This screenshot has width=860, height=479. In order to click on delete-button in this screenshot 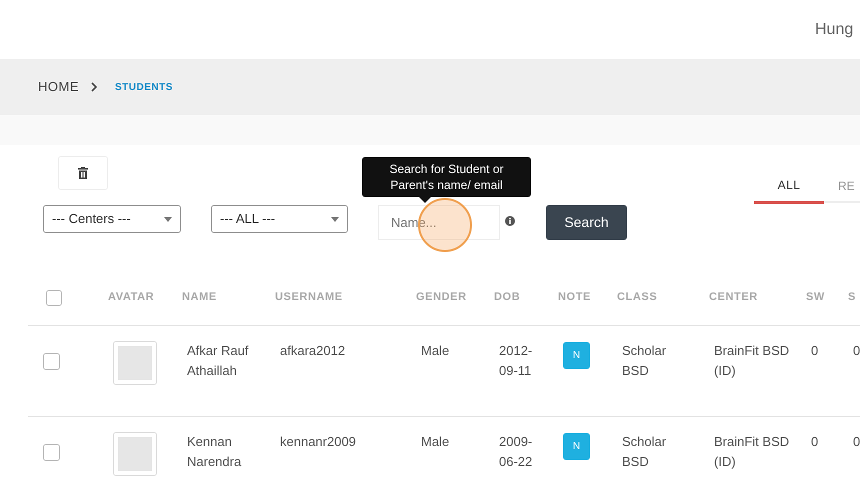, I will do `click(83, 173)`.